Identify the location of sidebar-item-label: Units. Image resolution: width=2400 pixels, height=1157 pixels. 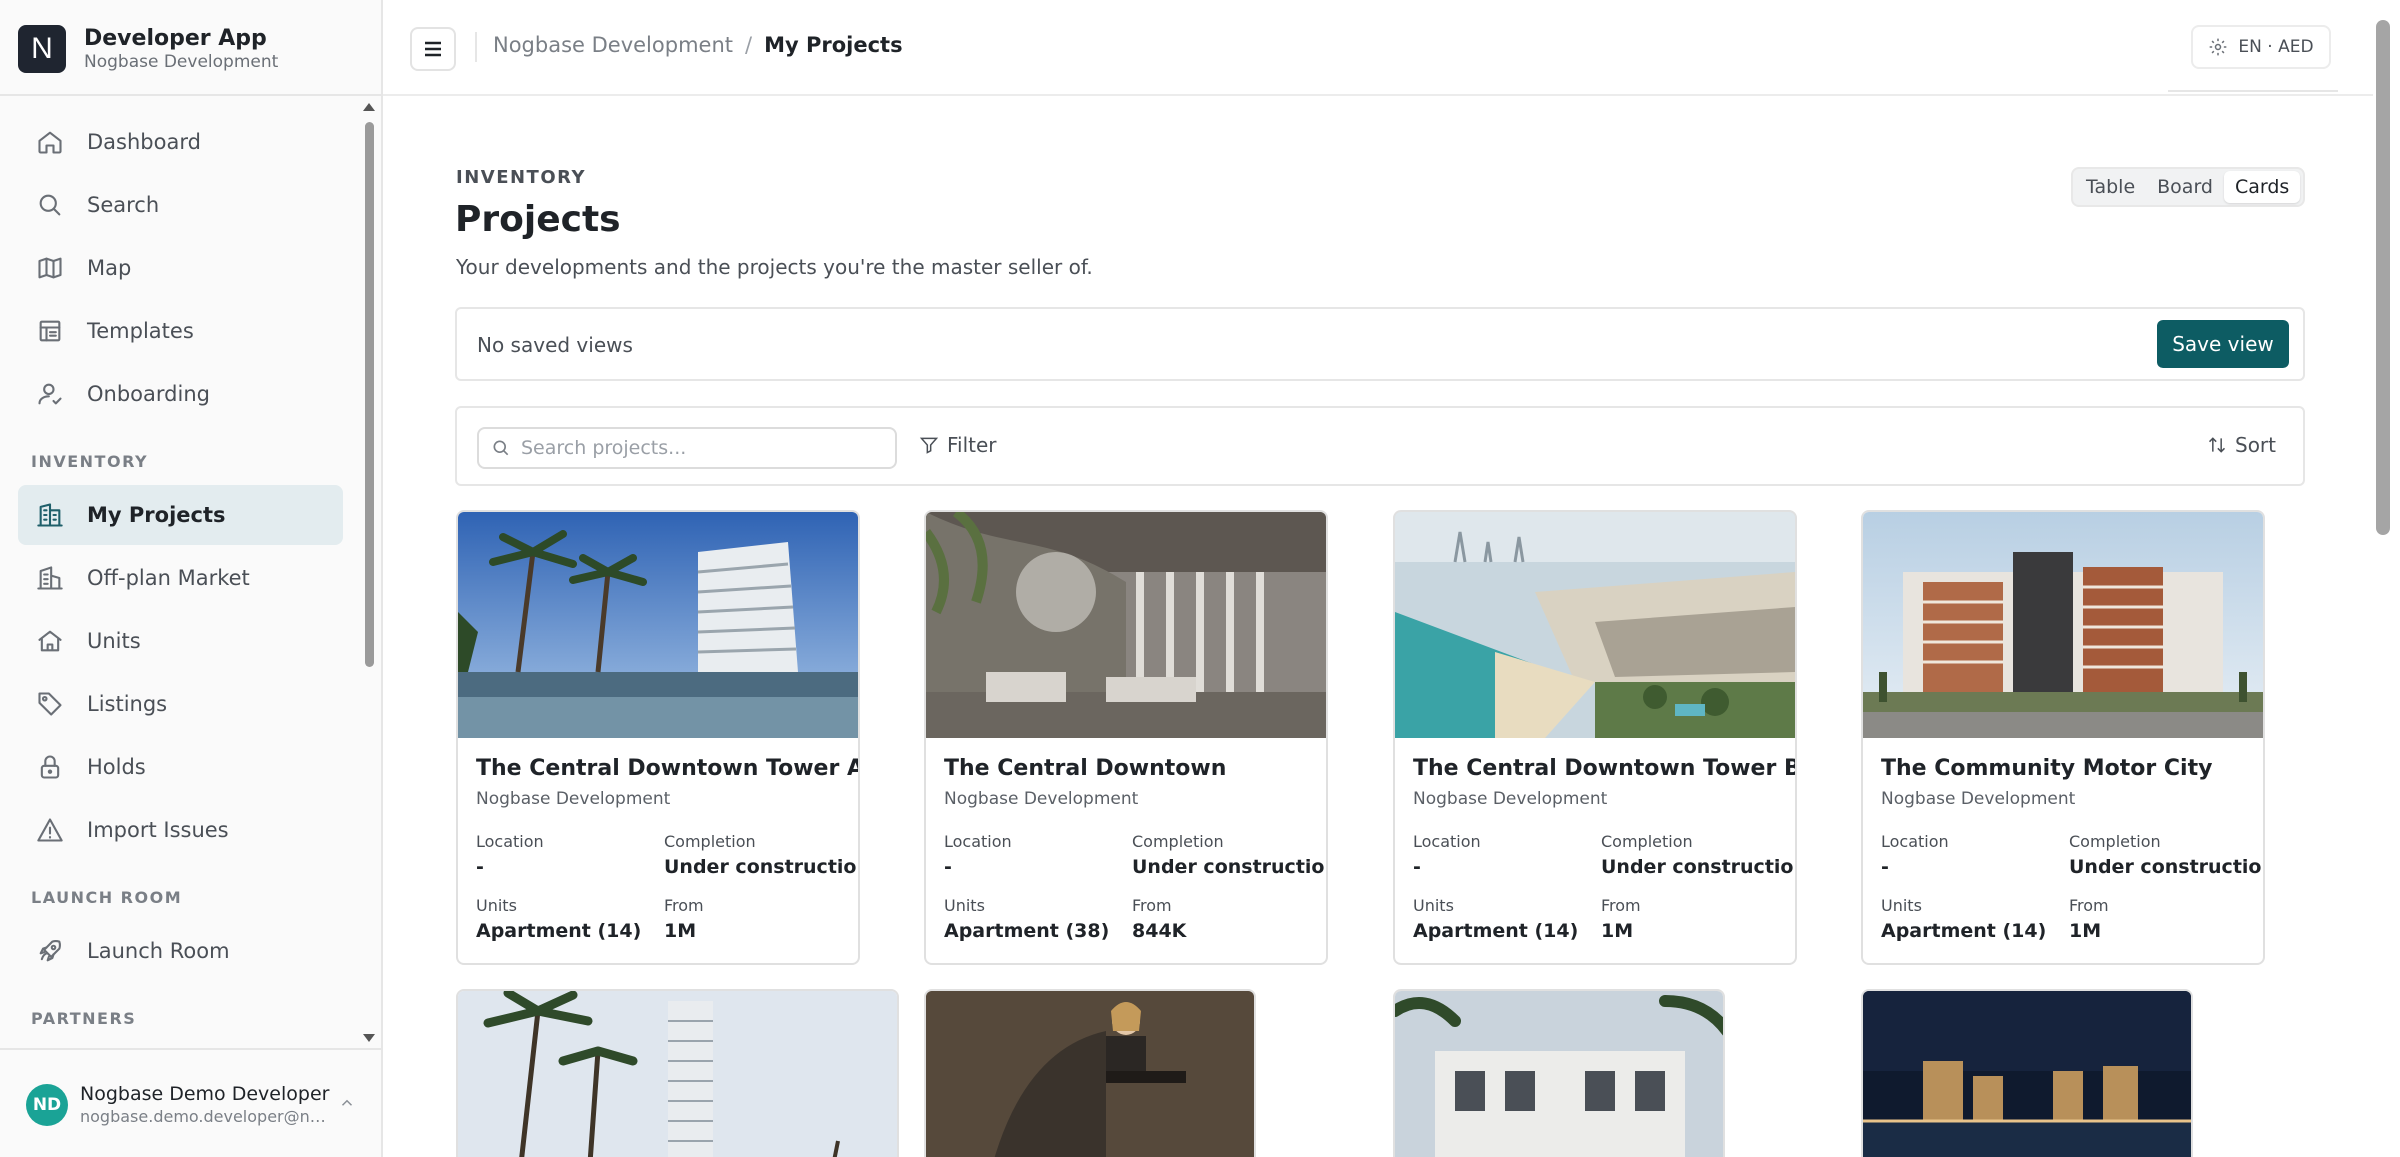
(114, 641).